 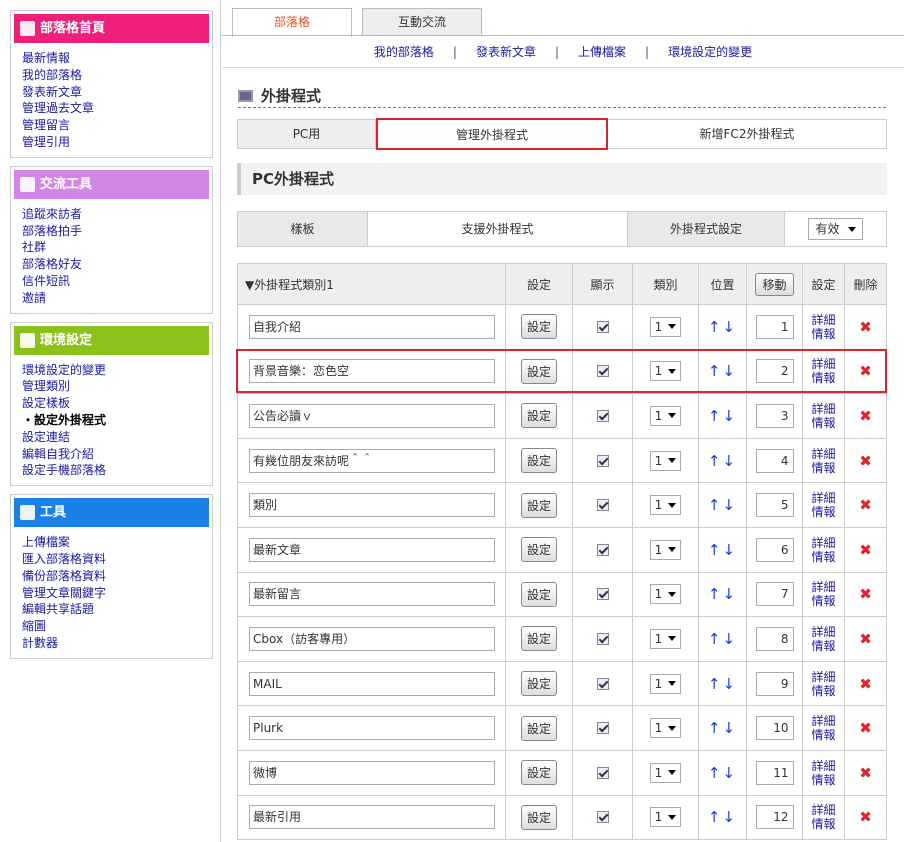 What do you see at coordinates (64, 420) in the screenshot?
I see `sidebar-link: ・設定外掛程式` at bounding box center [64, 420].